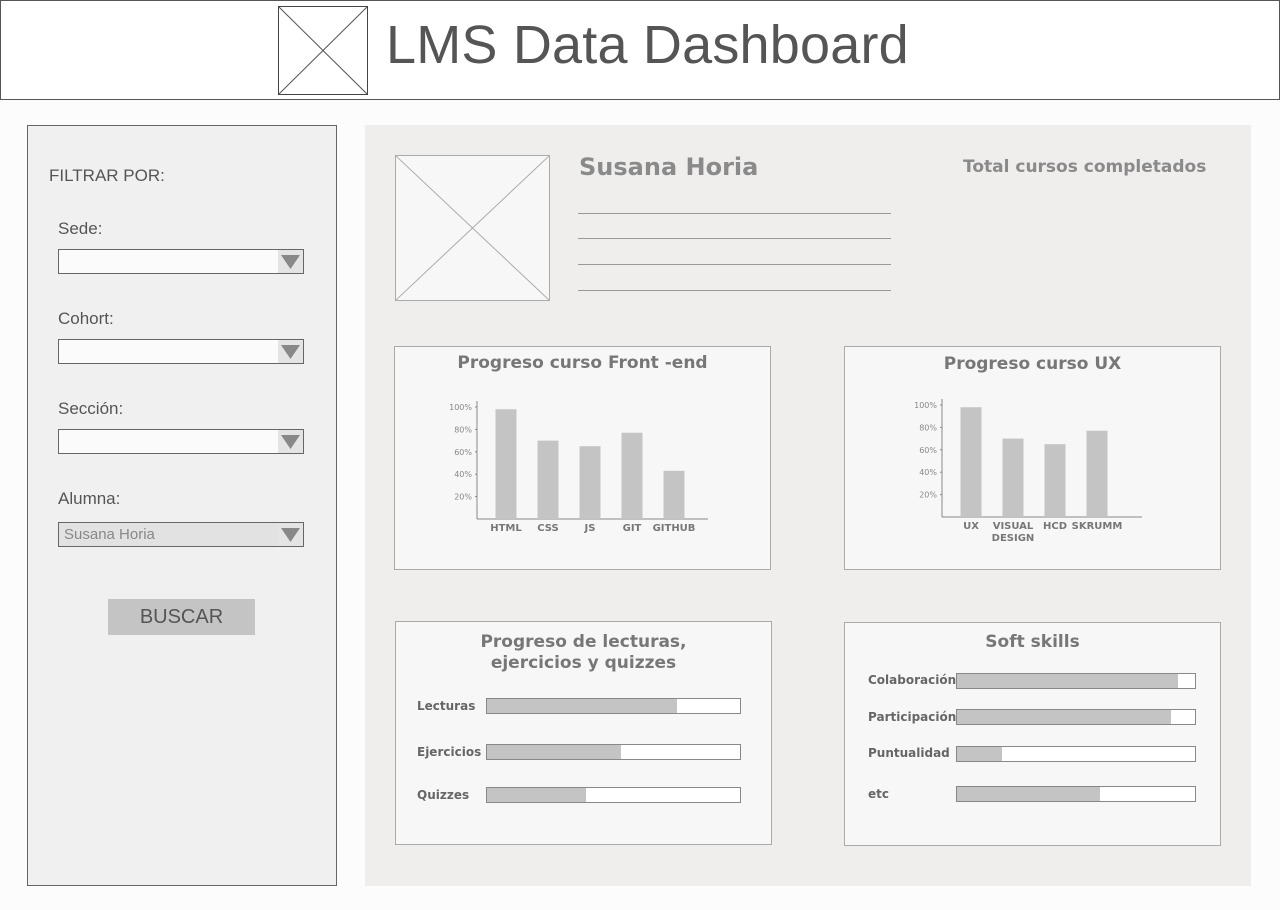 The width and height of the screenshot is (1280, 910). Describe the element at coordinates (878, 794) in the screenshot. I see `etc-label: etc` at that location.